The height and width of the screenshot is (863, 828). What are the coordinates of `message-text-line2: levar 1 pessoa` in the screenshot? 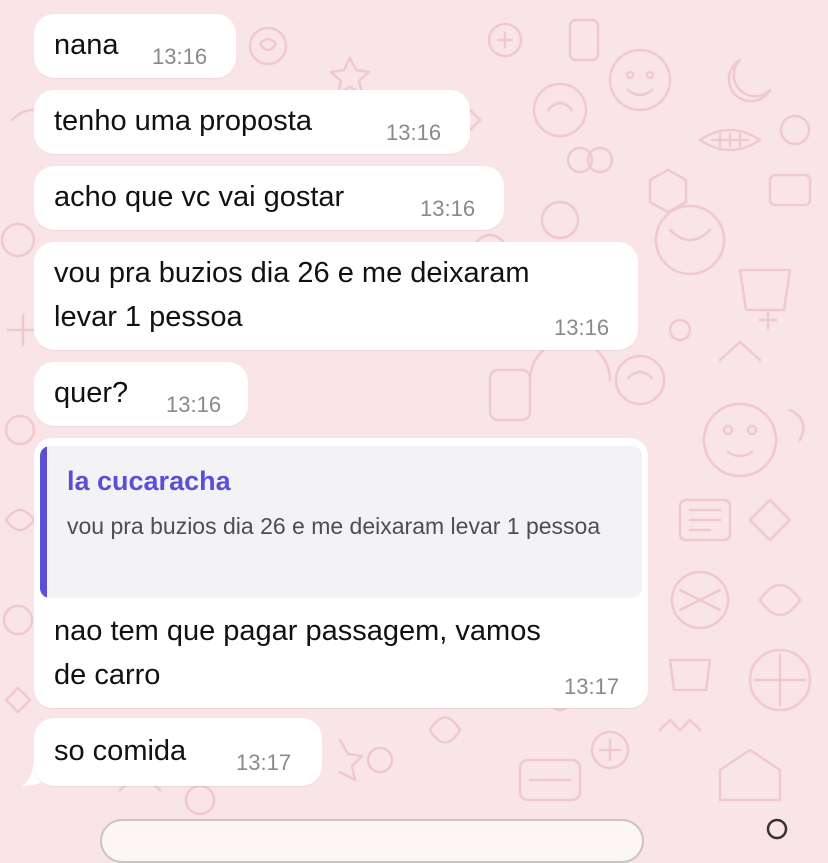 It's located at (148, 317).